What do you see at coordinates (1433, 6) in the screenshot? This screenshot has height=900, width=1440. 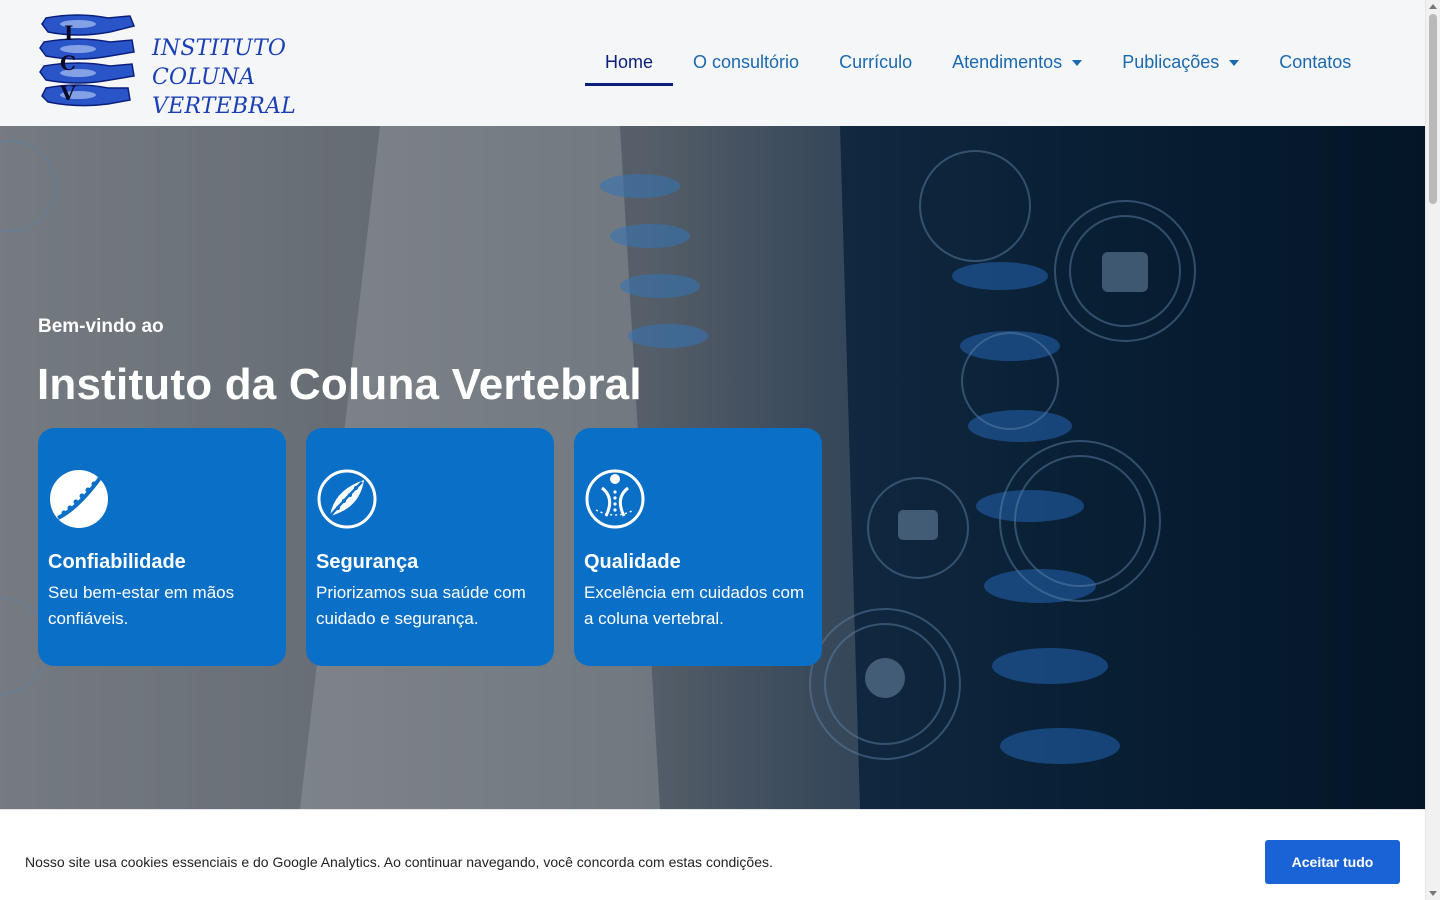 I see `scroll-up-arrow-icon` at bounding box center [1433, 6].